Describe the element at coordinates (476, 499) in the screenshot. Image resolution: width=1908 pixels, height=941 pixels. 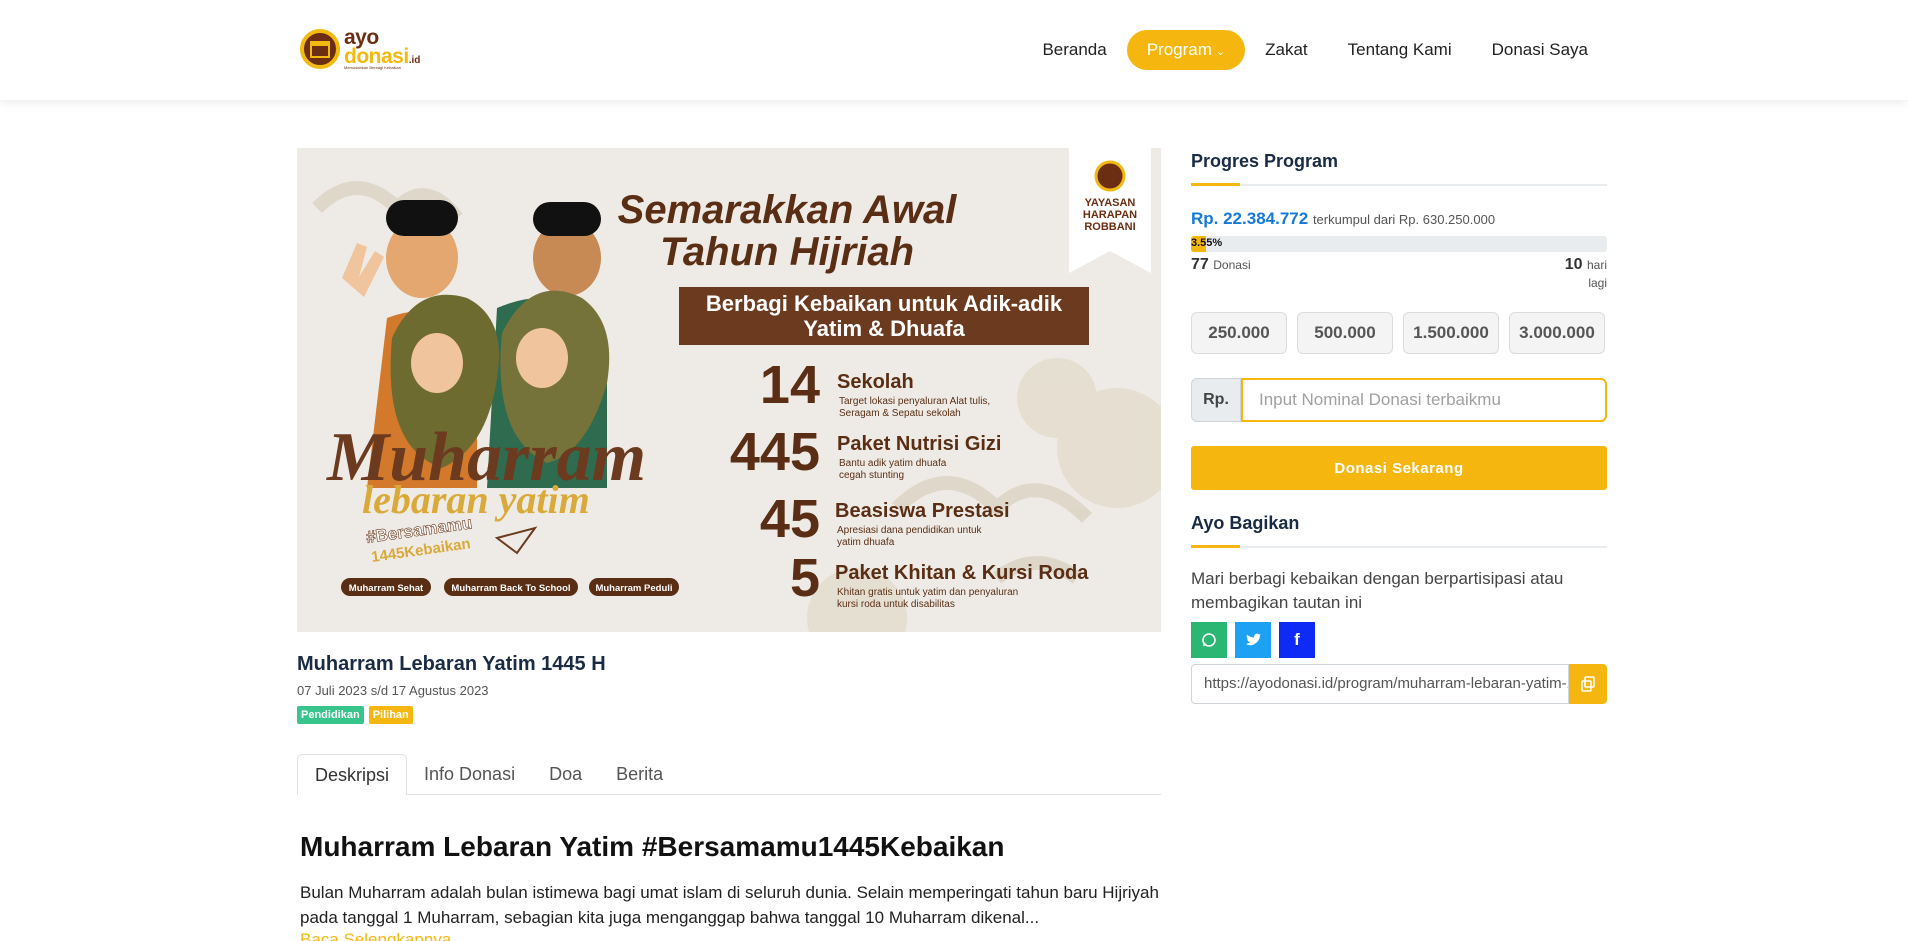
I see `lebaran-yatim-text: lebaran yatim` at that location.